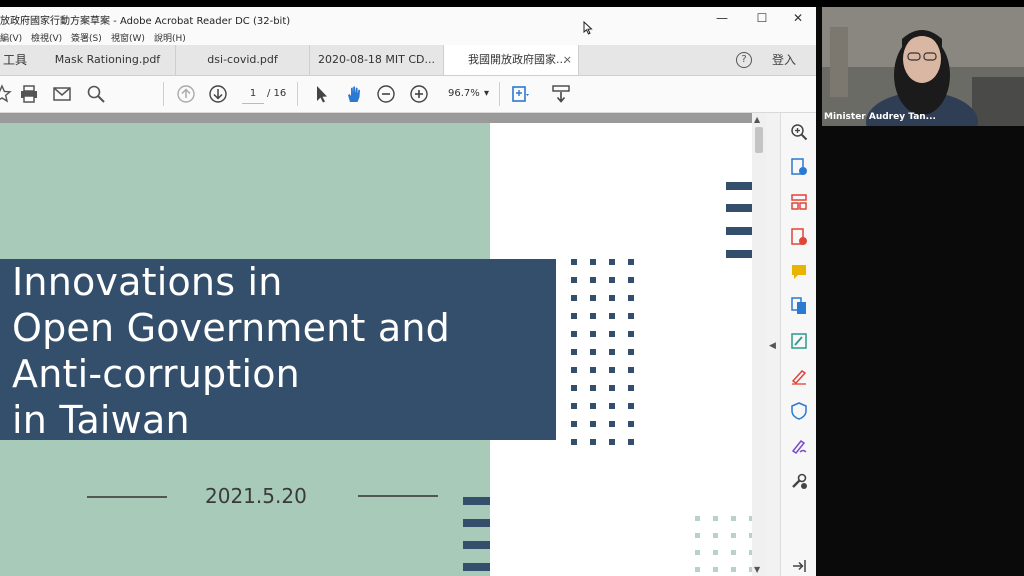 This screenshot has height=576, width=1024. I want to click on tab-dsi-covid: dsi-covid.pdf, so click(243, 60).